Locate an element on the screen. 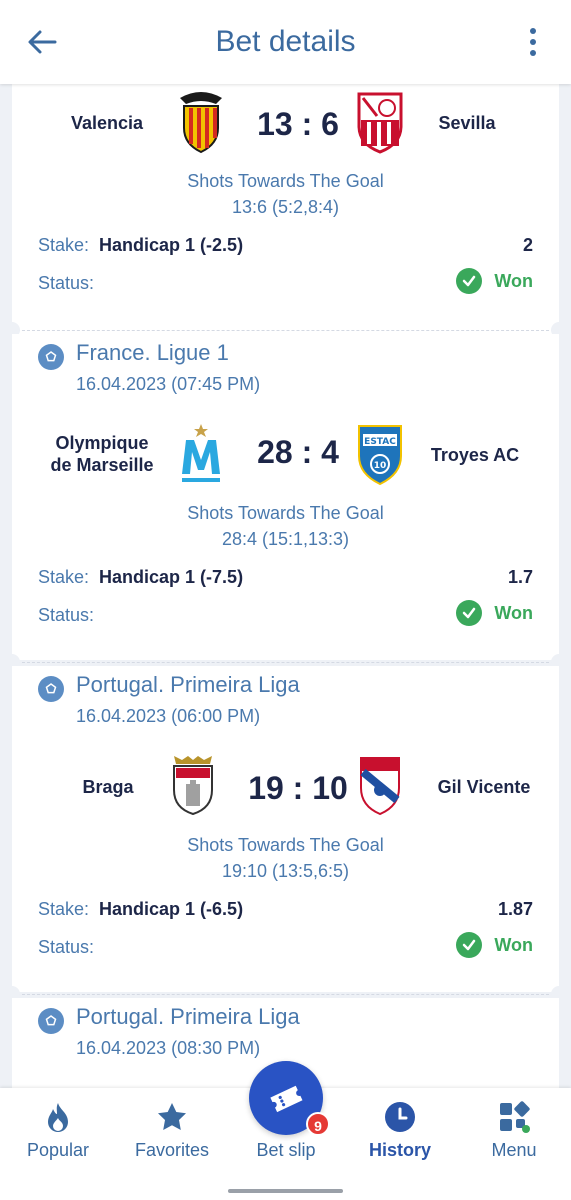 This screenshot has height=1200, width=571. page-title: Bet details is located at coordinates (285, 41).